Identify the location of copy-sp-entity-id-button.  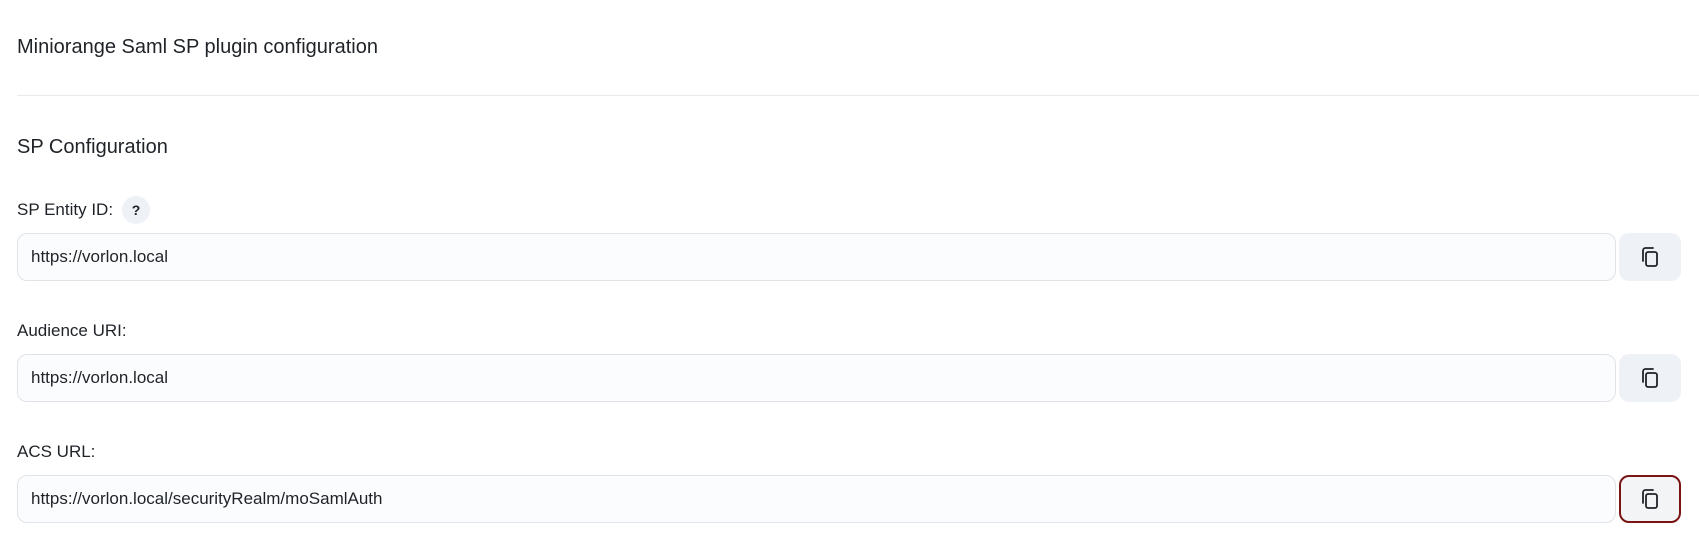
(1650, 257).